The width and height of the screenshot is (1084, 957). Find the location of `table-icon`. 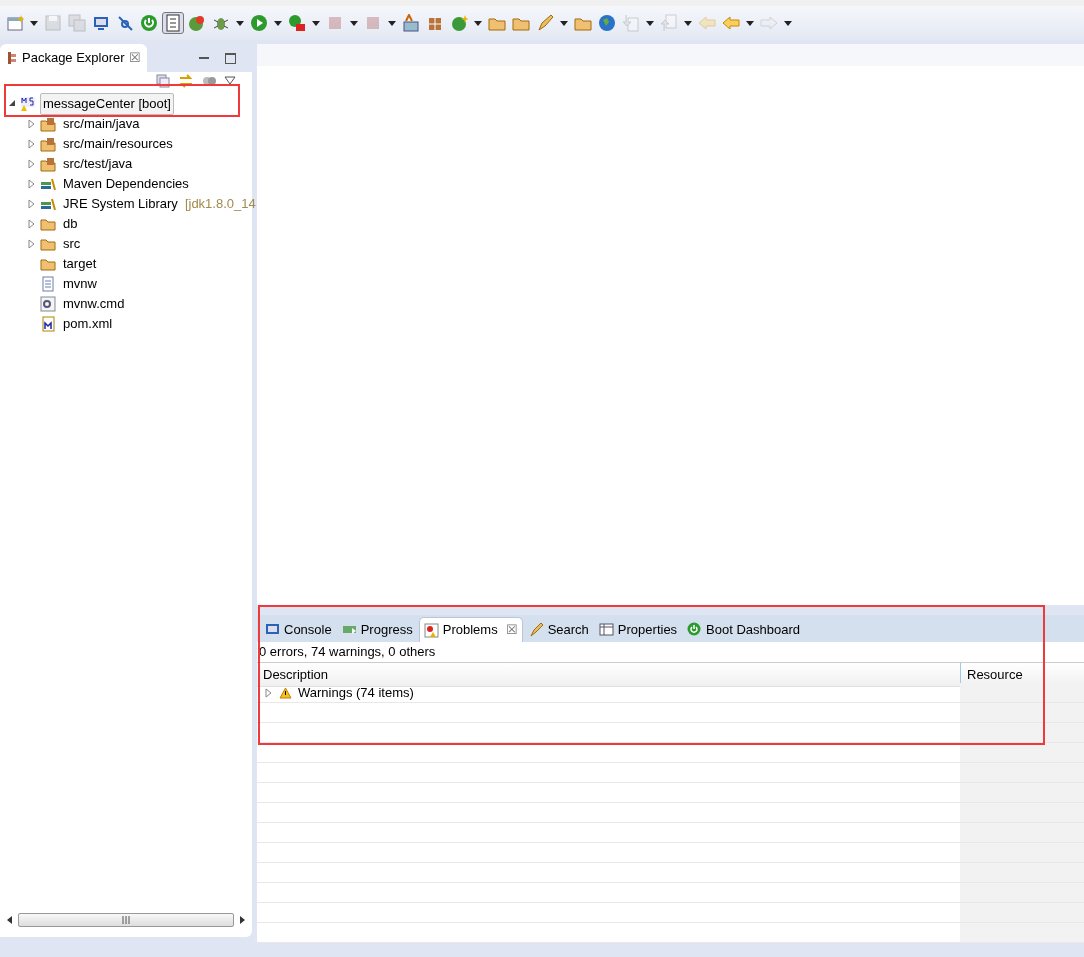

table-icon is located at coordinates (606, 629).